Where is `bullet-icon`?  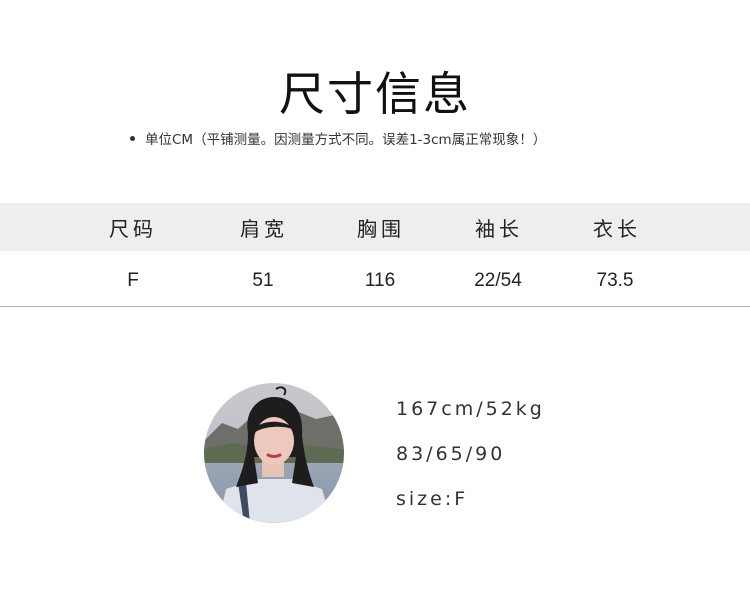
bullet-icon is located at coordinates (132, 138).